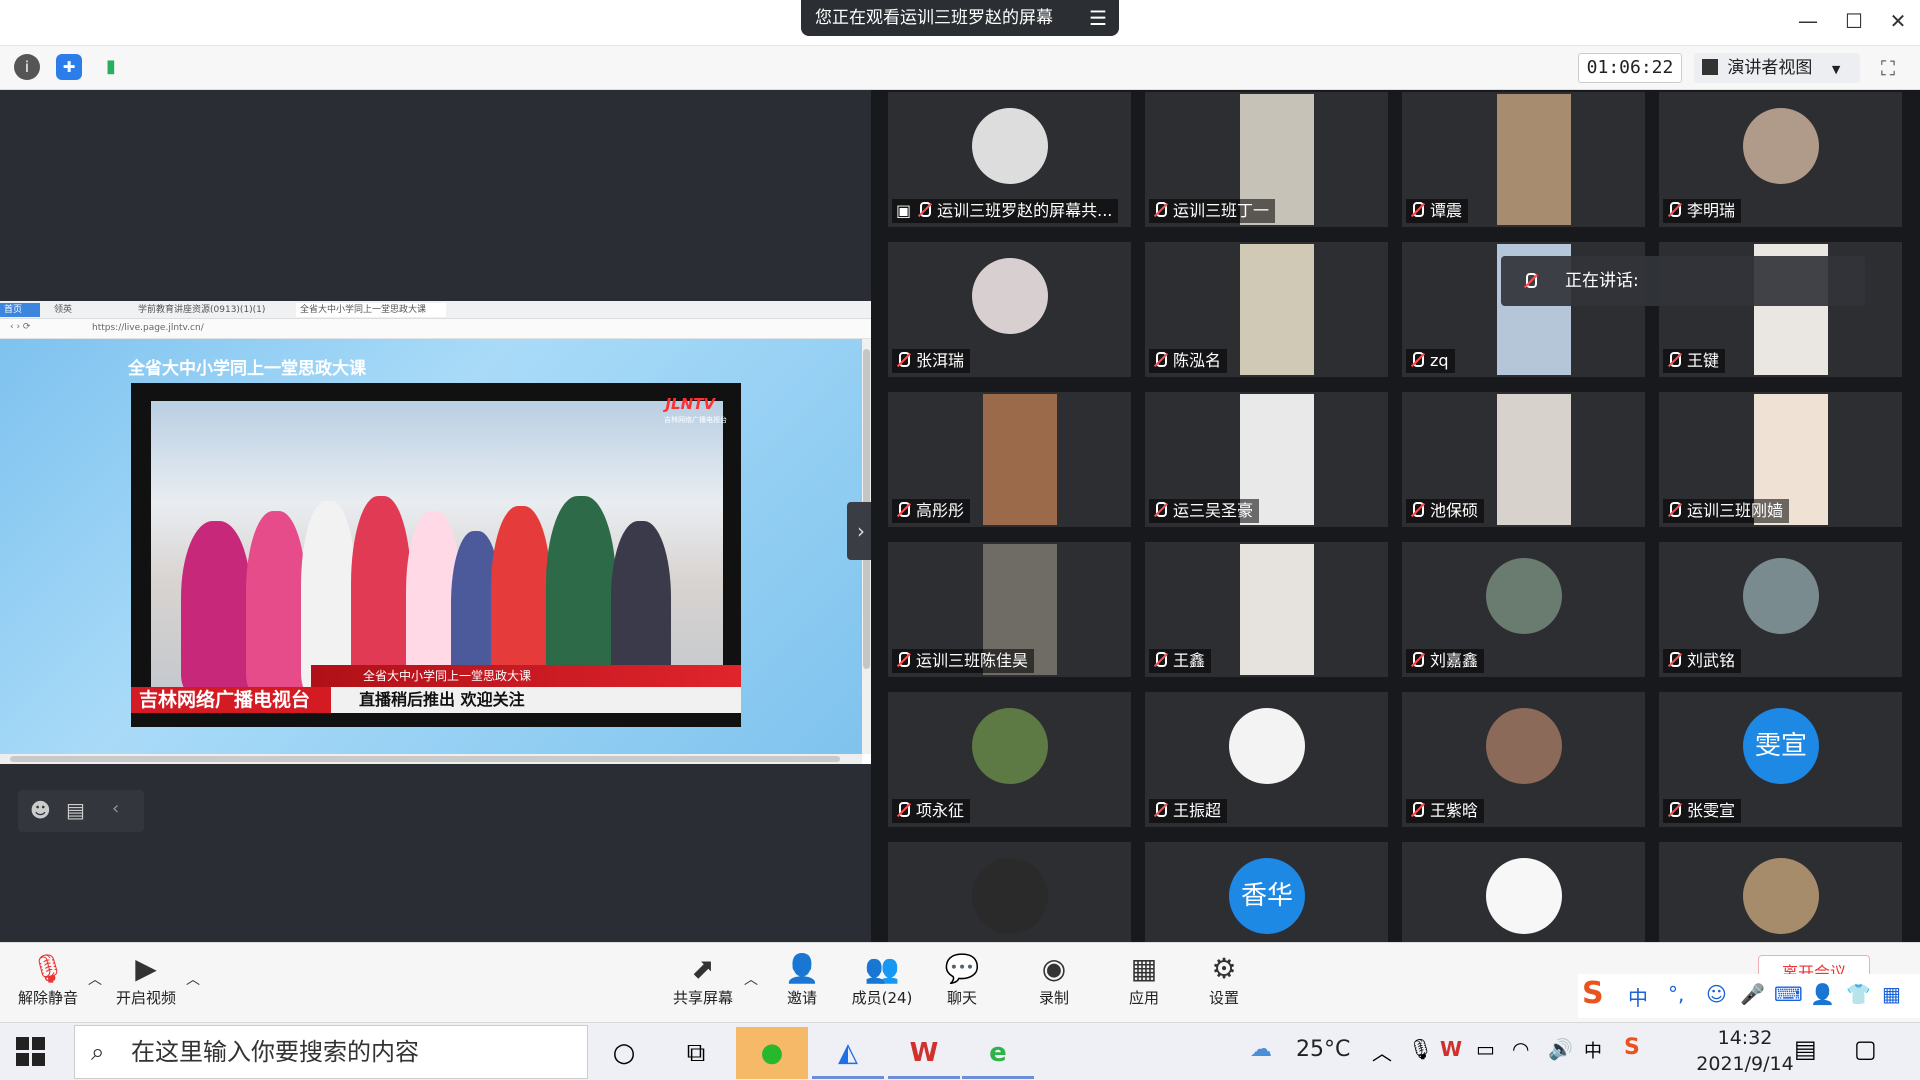 The width and height of the screenshot is (1920, 1080). Describe the element at coordinates (40, 810) in the screenshot. I see `emoji-icon: ☻` at that location.